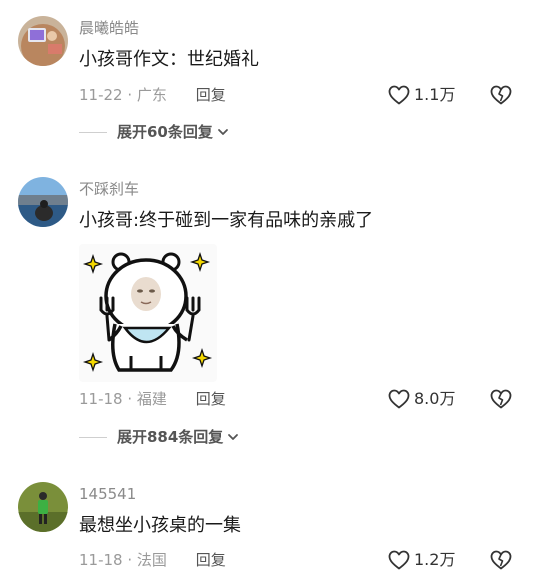 The width and height of the screenshot is (538, 578). I want to click on comment-meta: 11-22 · 广东 回复, so click(152, 95).